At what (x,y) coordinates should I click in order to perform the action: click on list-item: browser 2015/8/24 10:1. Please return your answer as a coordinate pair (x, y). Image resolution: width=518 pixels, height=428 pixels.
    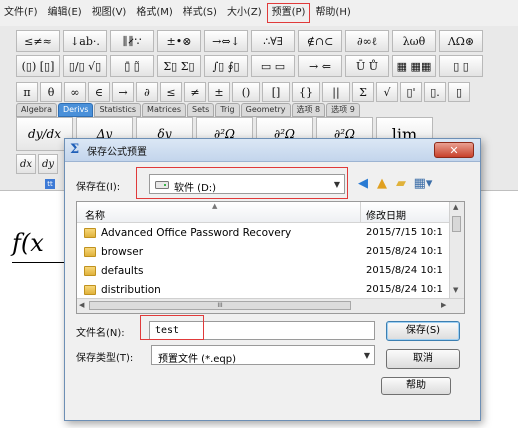
    Looking at the image, I should click on (264, 252).